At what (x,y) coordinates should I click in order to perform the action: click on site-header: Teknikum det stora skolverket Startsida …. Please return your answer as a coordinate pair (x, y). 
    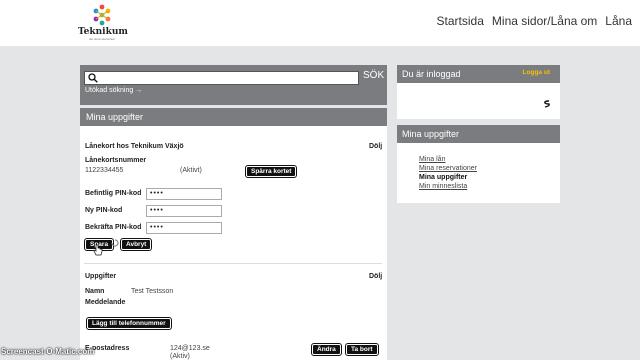
    Looking at the image, I should click on (320, 23).